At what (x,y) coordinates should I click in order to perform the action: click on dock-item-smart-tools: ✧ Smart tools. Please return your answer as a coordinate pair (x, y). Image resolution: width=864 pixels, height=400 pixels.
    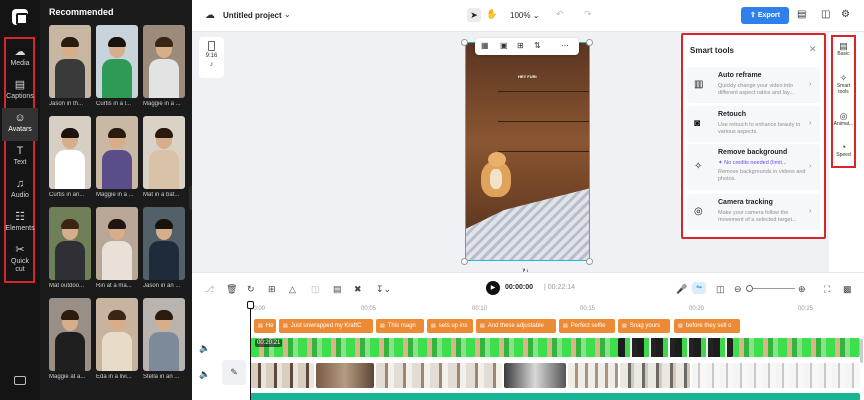
    Looking at the image, I should click on (843, 84).